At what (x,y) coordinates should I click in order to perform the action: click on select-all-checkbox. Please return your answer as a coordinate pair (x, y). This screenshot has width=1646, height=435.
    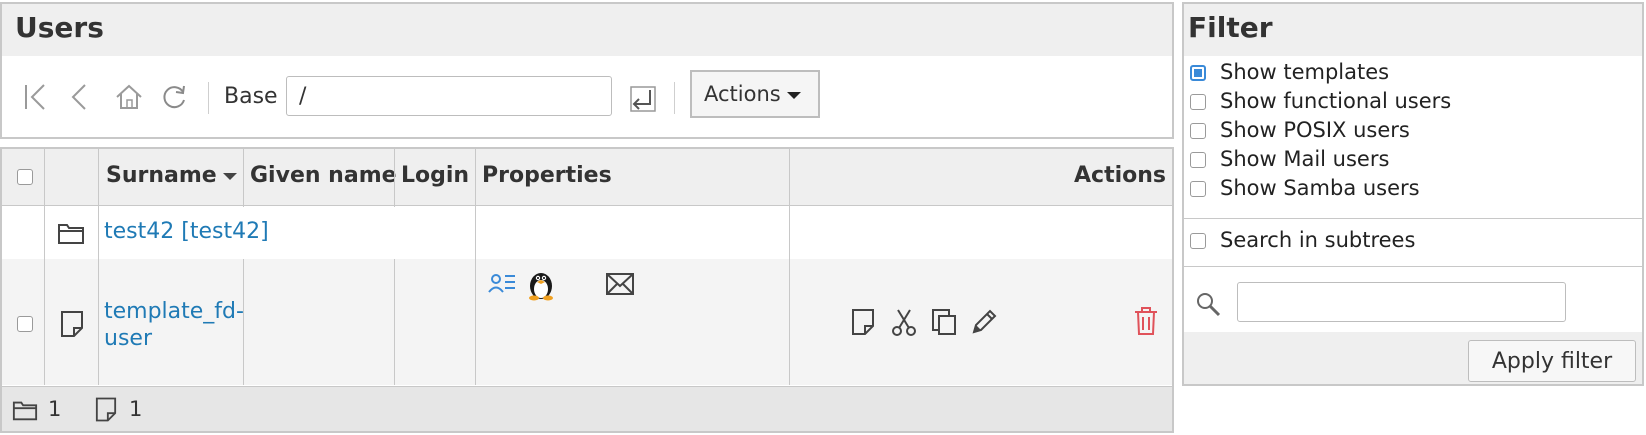
    Looking at the image, I should click on (25, 177).